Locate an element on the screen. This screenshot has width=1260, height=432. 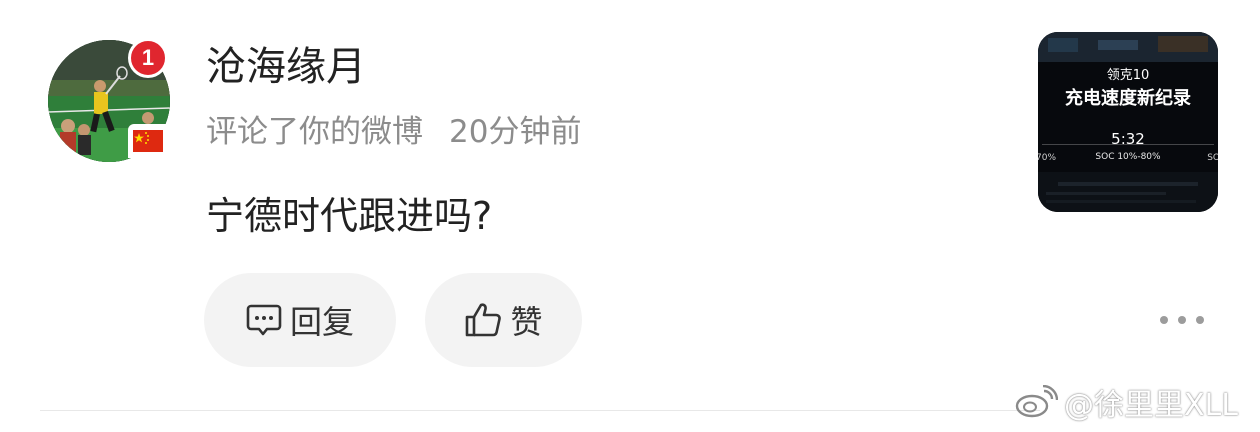
thumbnail-divider is located at coordinates (1128, 144).